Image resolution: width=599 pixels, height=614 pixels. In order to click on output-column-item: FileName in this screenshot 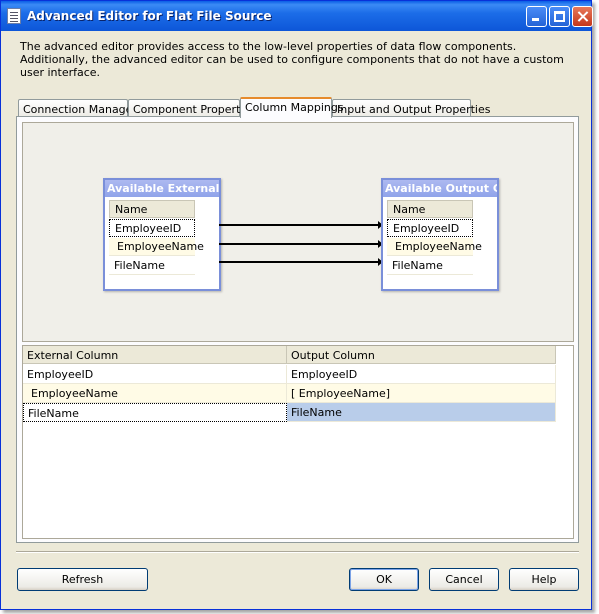, I will do `click(430, 266)`.